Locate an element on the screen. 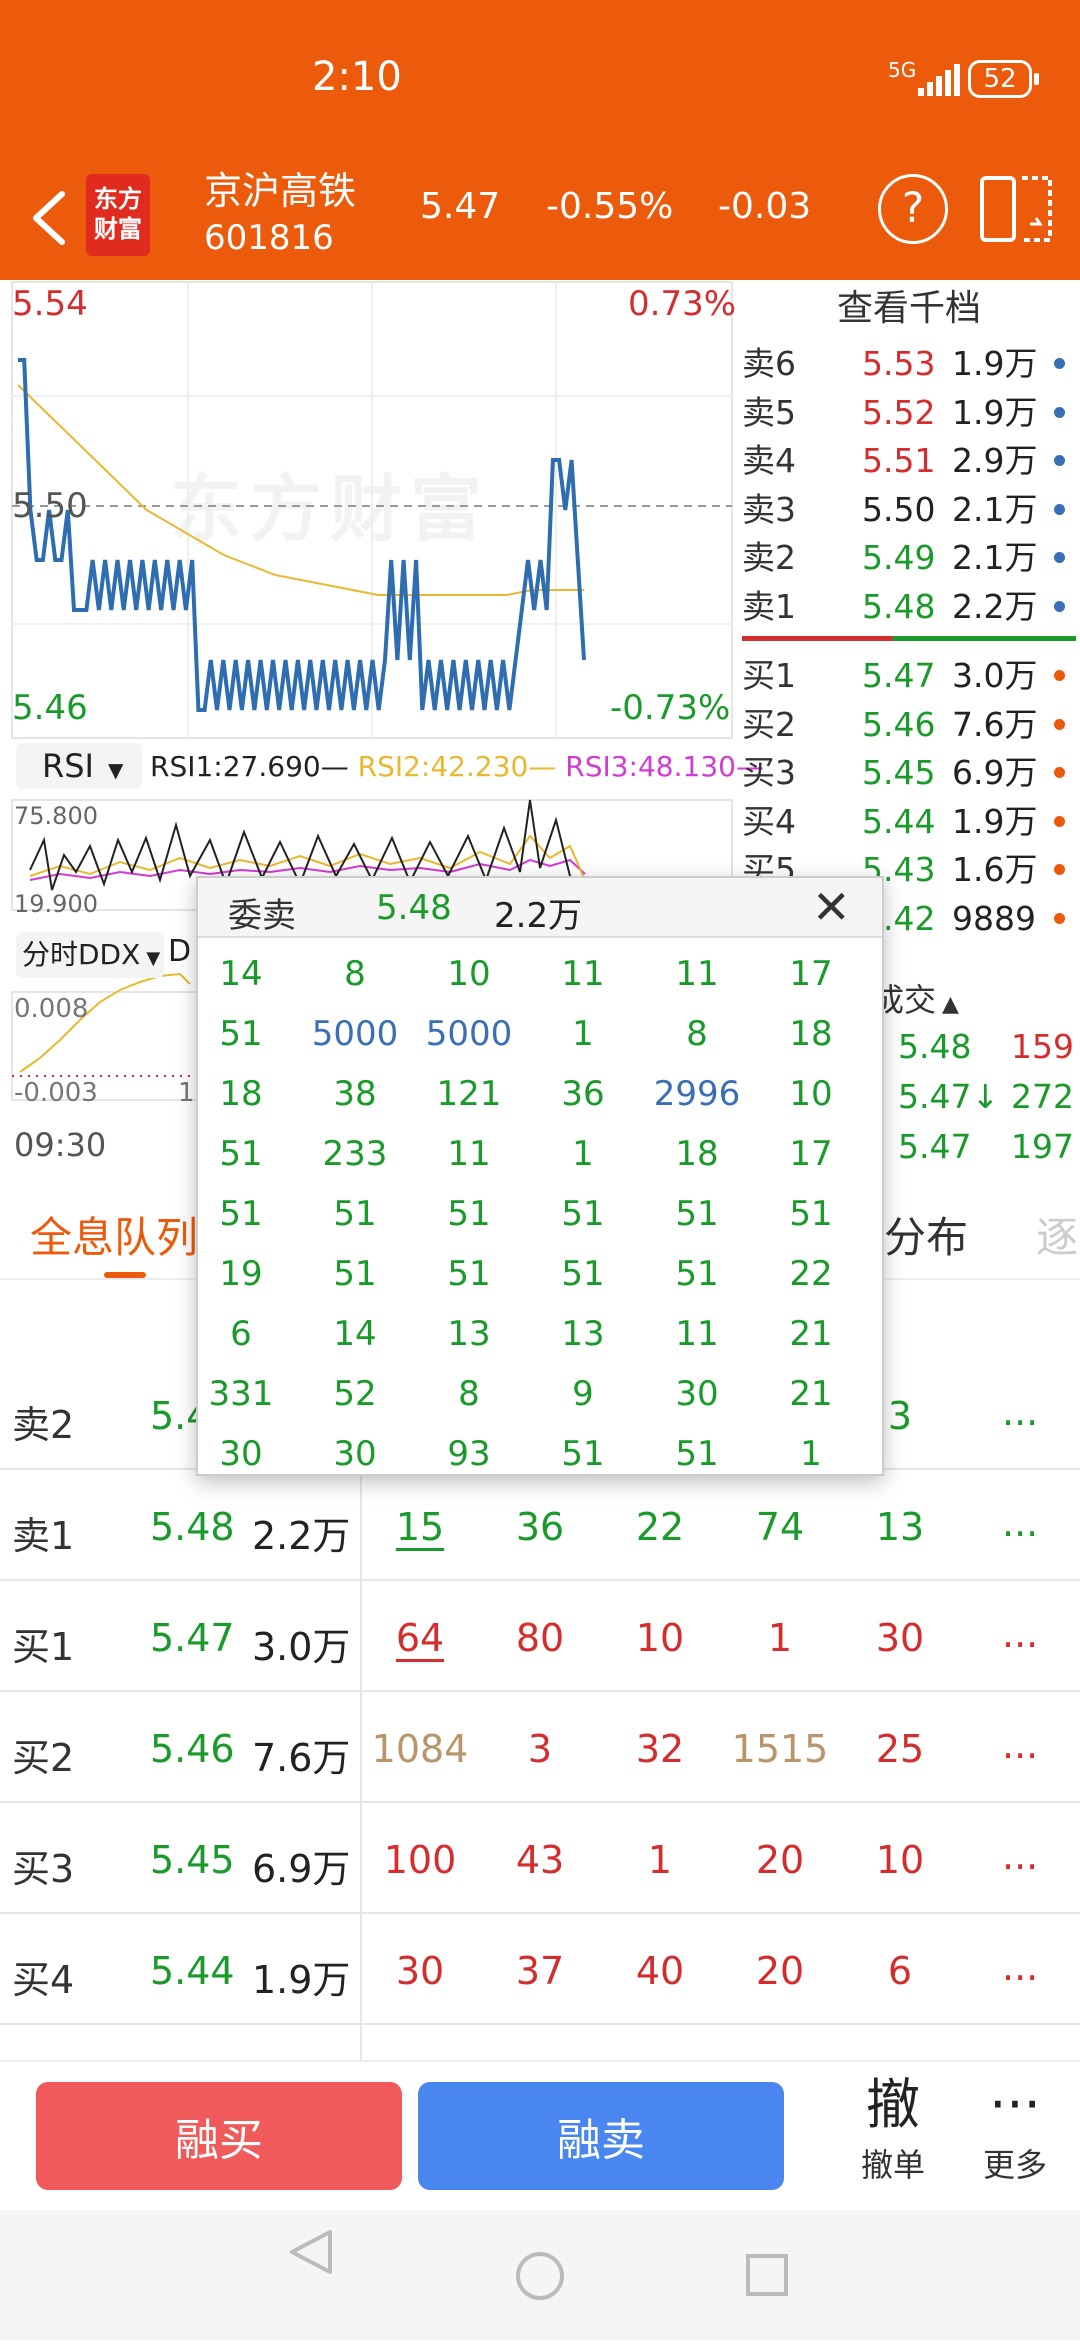  price-low-label: 5.46 is located at coordinates (50, 708).